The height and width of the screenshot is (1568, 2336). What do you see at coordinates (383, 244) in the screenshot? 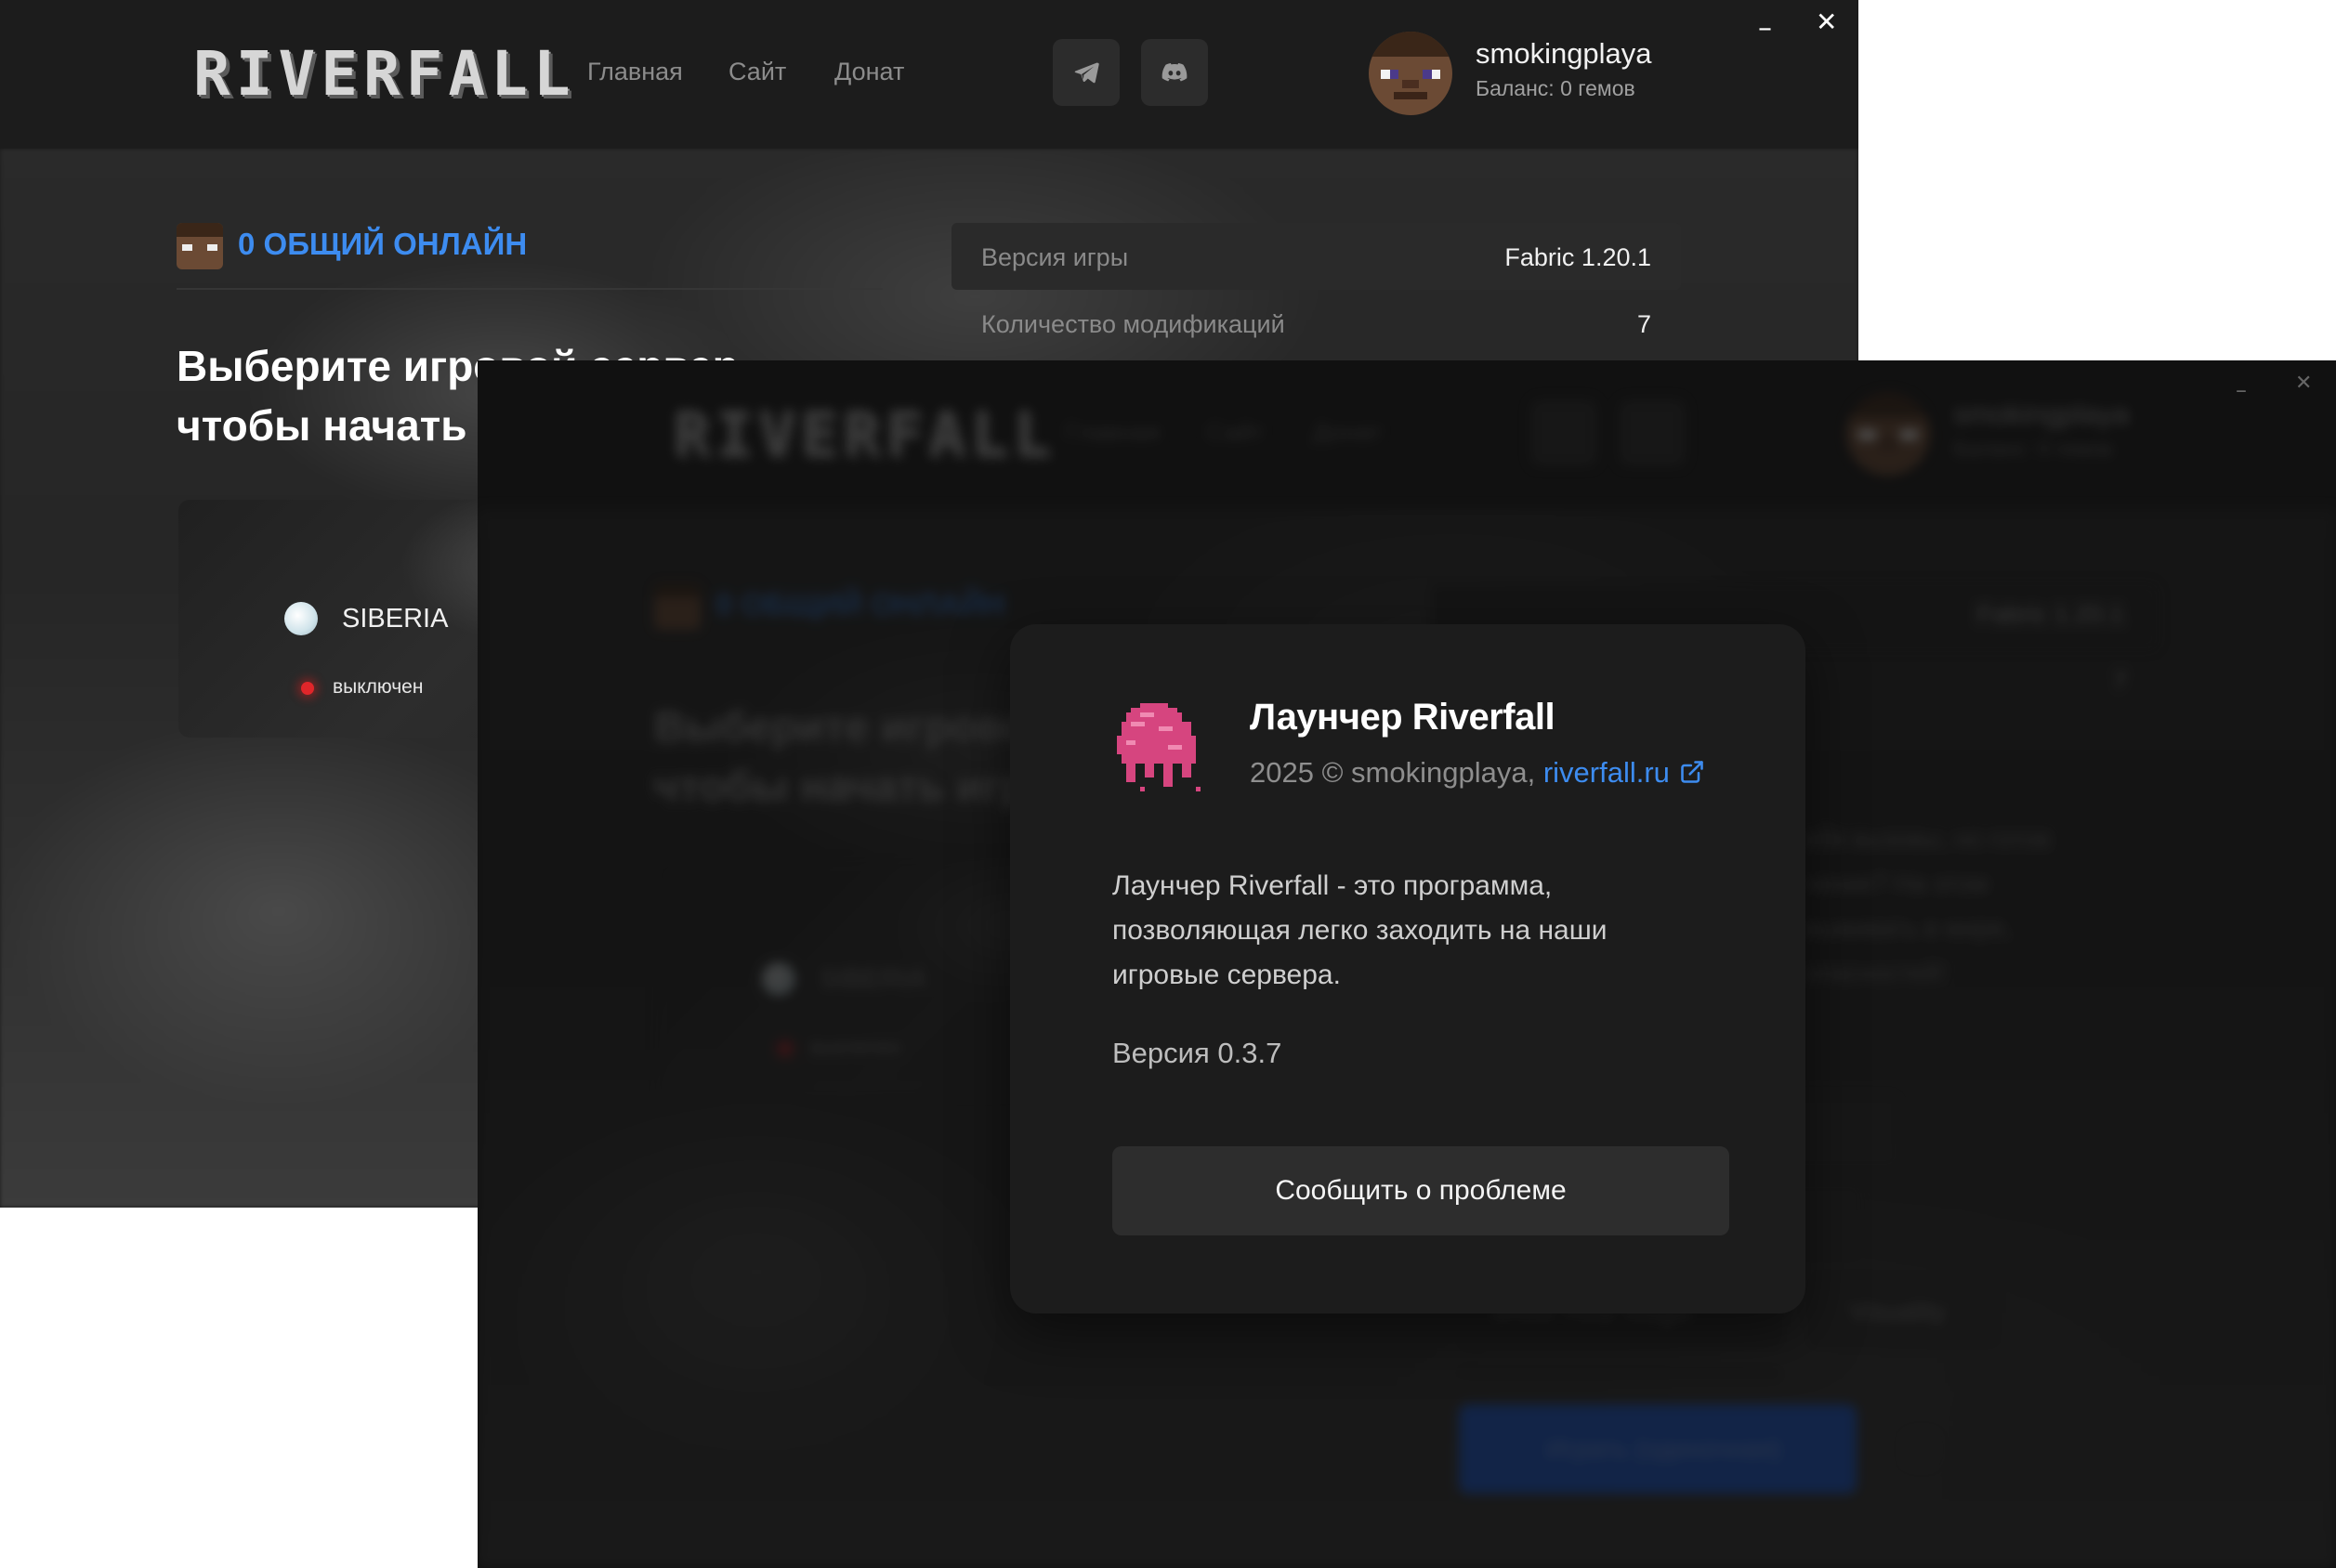
I see `online-counter: 0 ОБЩИЙ ОНЛАЙН` at bounding box center [383, 244].